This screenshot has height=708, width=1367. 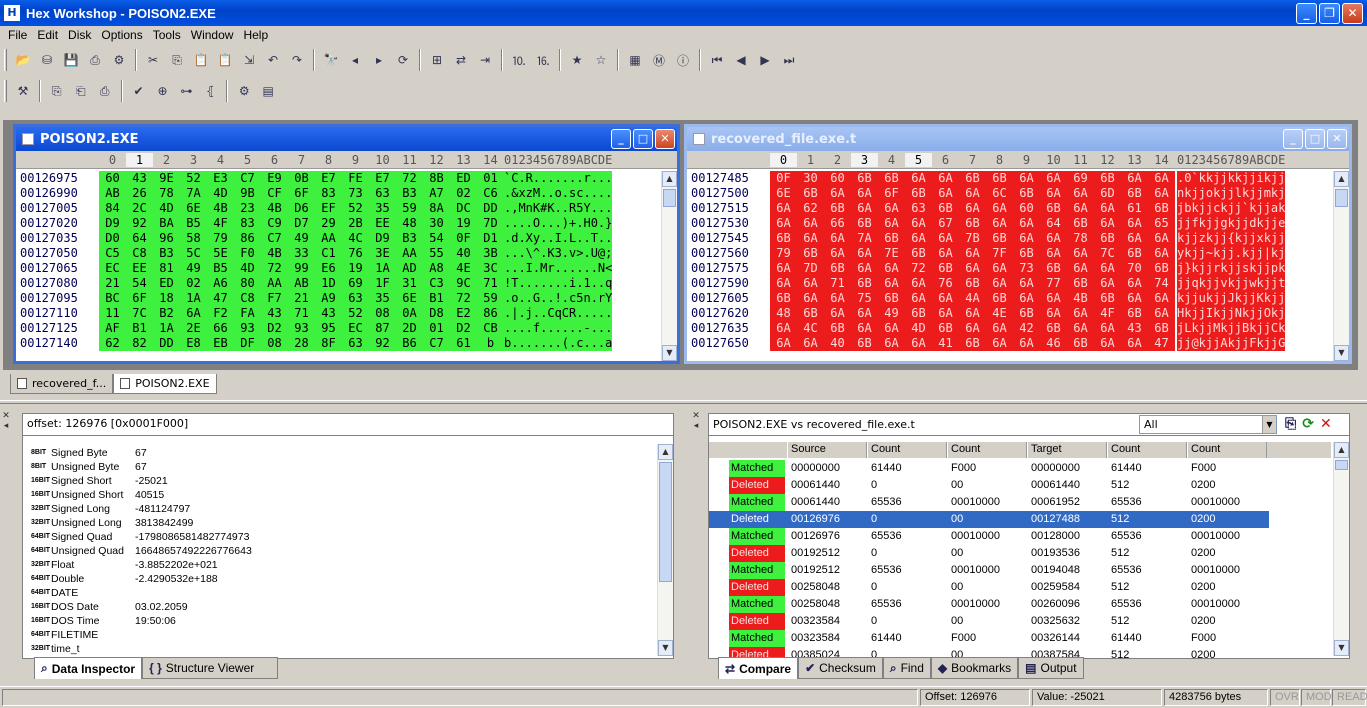 I want to click on inspector-row: 16BIT Signed Short -25021, so click(x=339, y=481).